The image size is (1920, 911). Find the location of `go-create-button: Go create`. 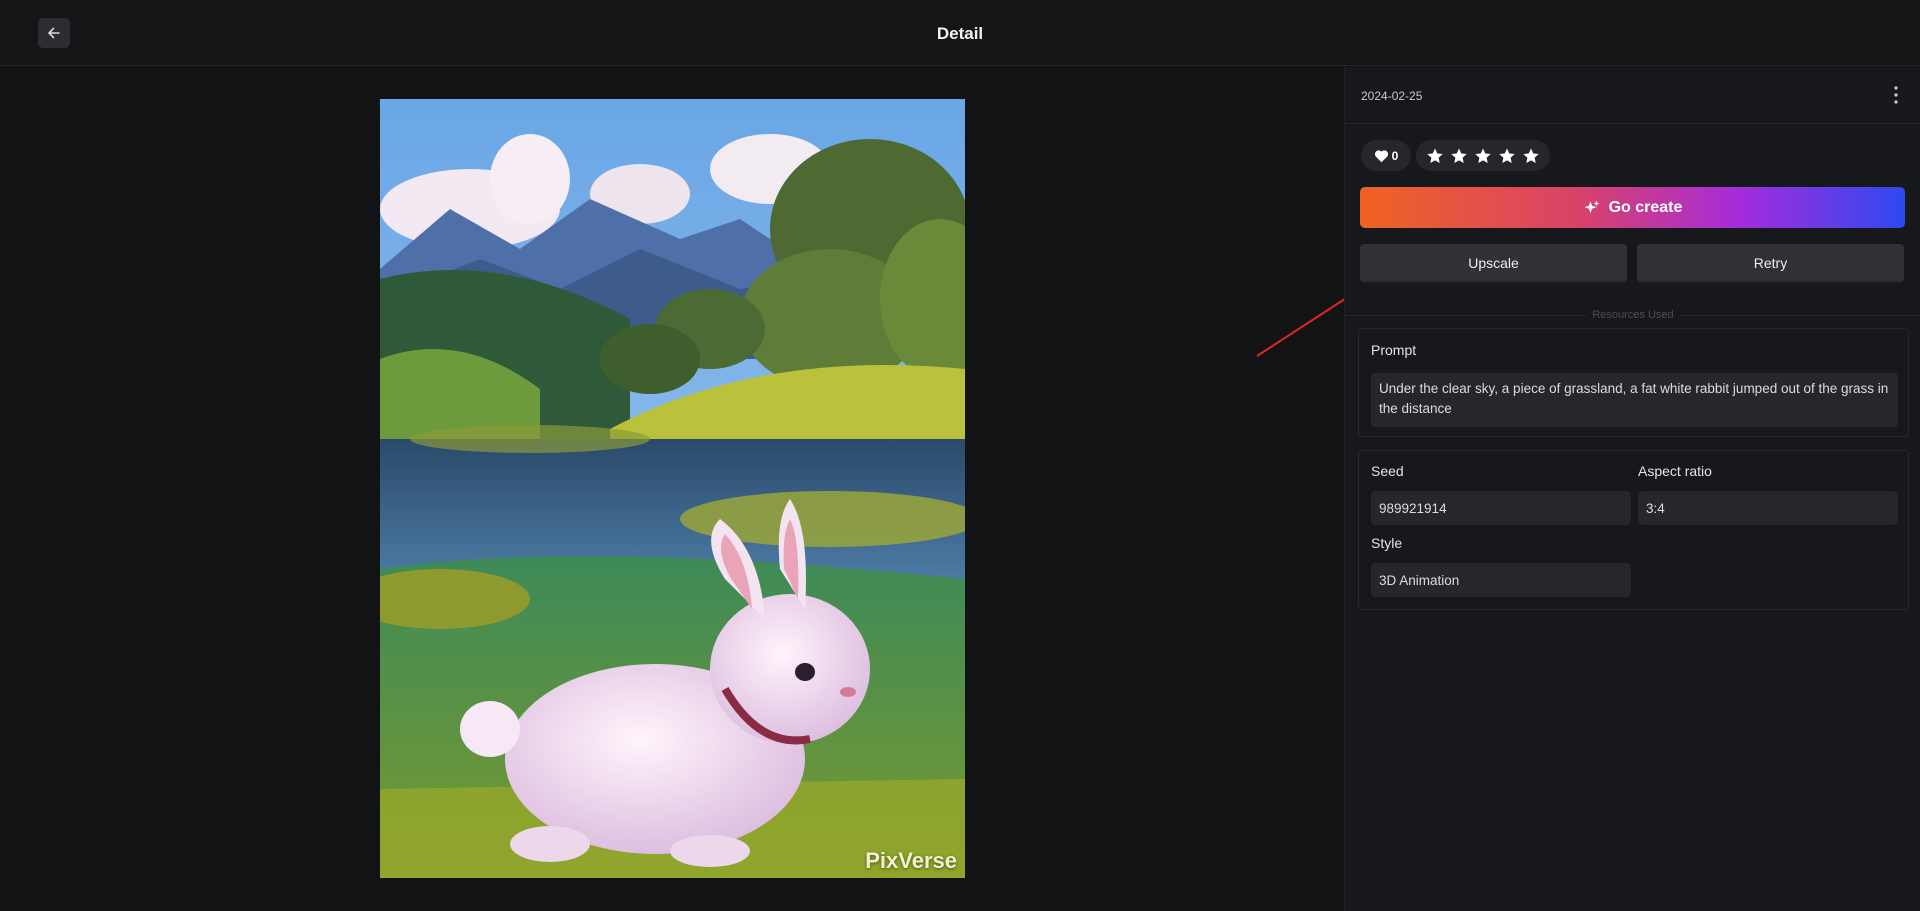

go-create-button: Go create is located at coordinates (1632, 207).